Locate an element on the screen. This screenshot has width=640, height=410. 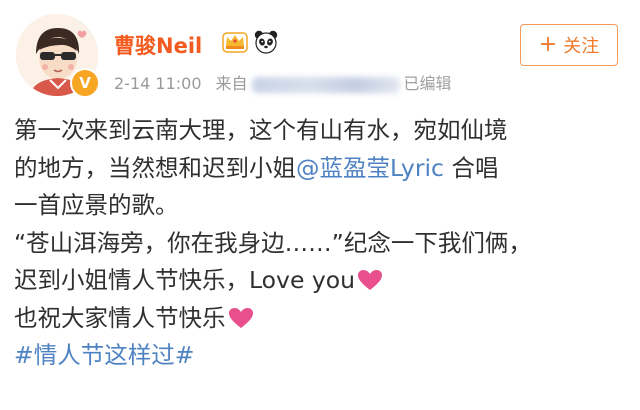
post-time: 2-14 11:00 is located at coordinates (158, 83).